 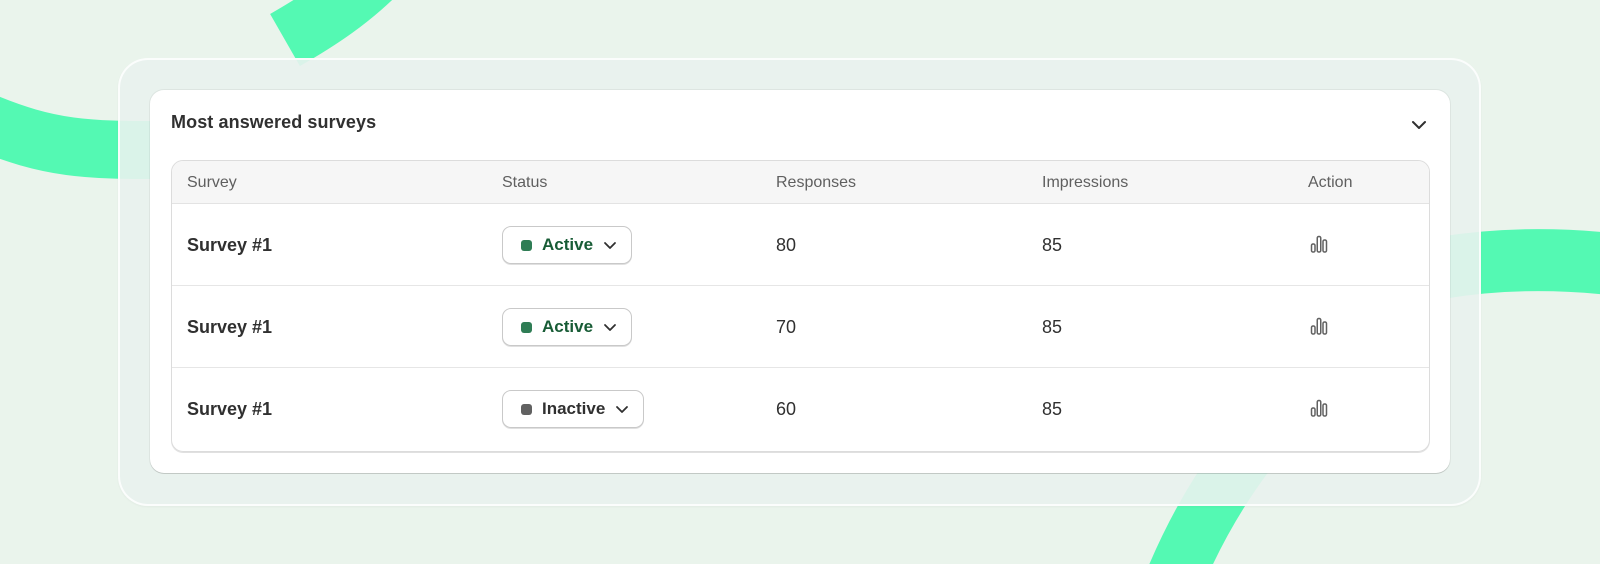 What do you see at coordinates (1085, 182) in the screenshot?
I see `column-header-impressions: Impressions` at bounding box center [1085, 182].